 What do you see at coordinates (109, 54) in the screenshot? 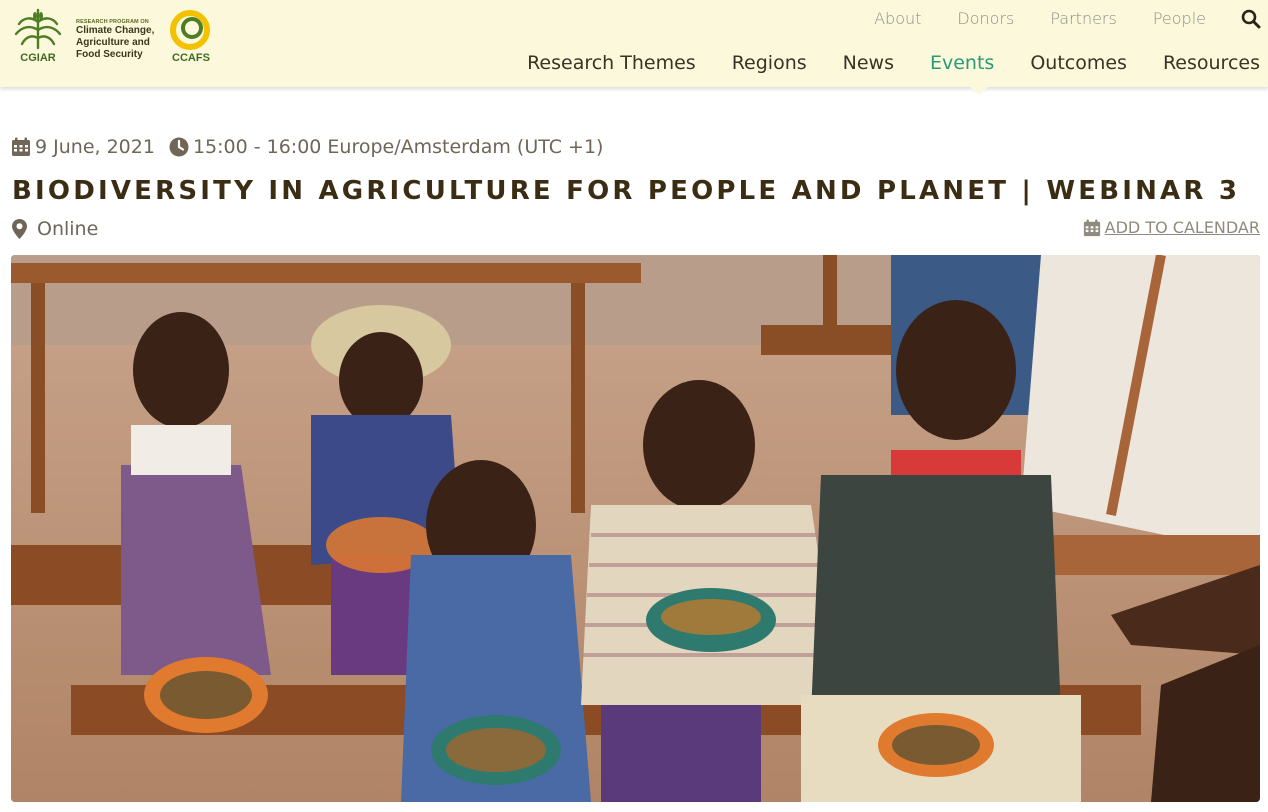
I see `program-line-3: Food Security` at bounding box center [109, 54].